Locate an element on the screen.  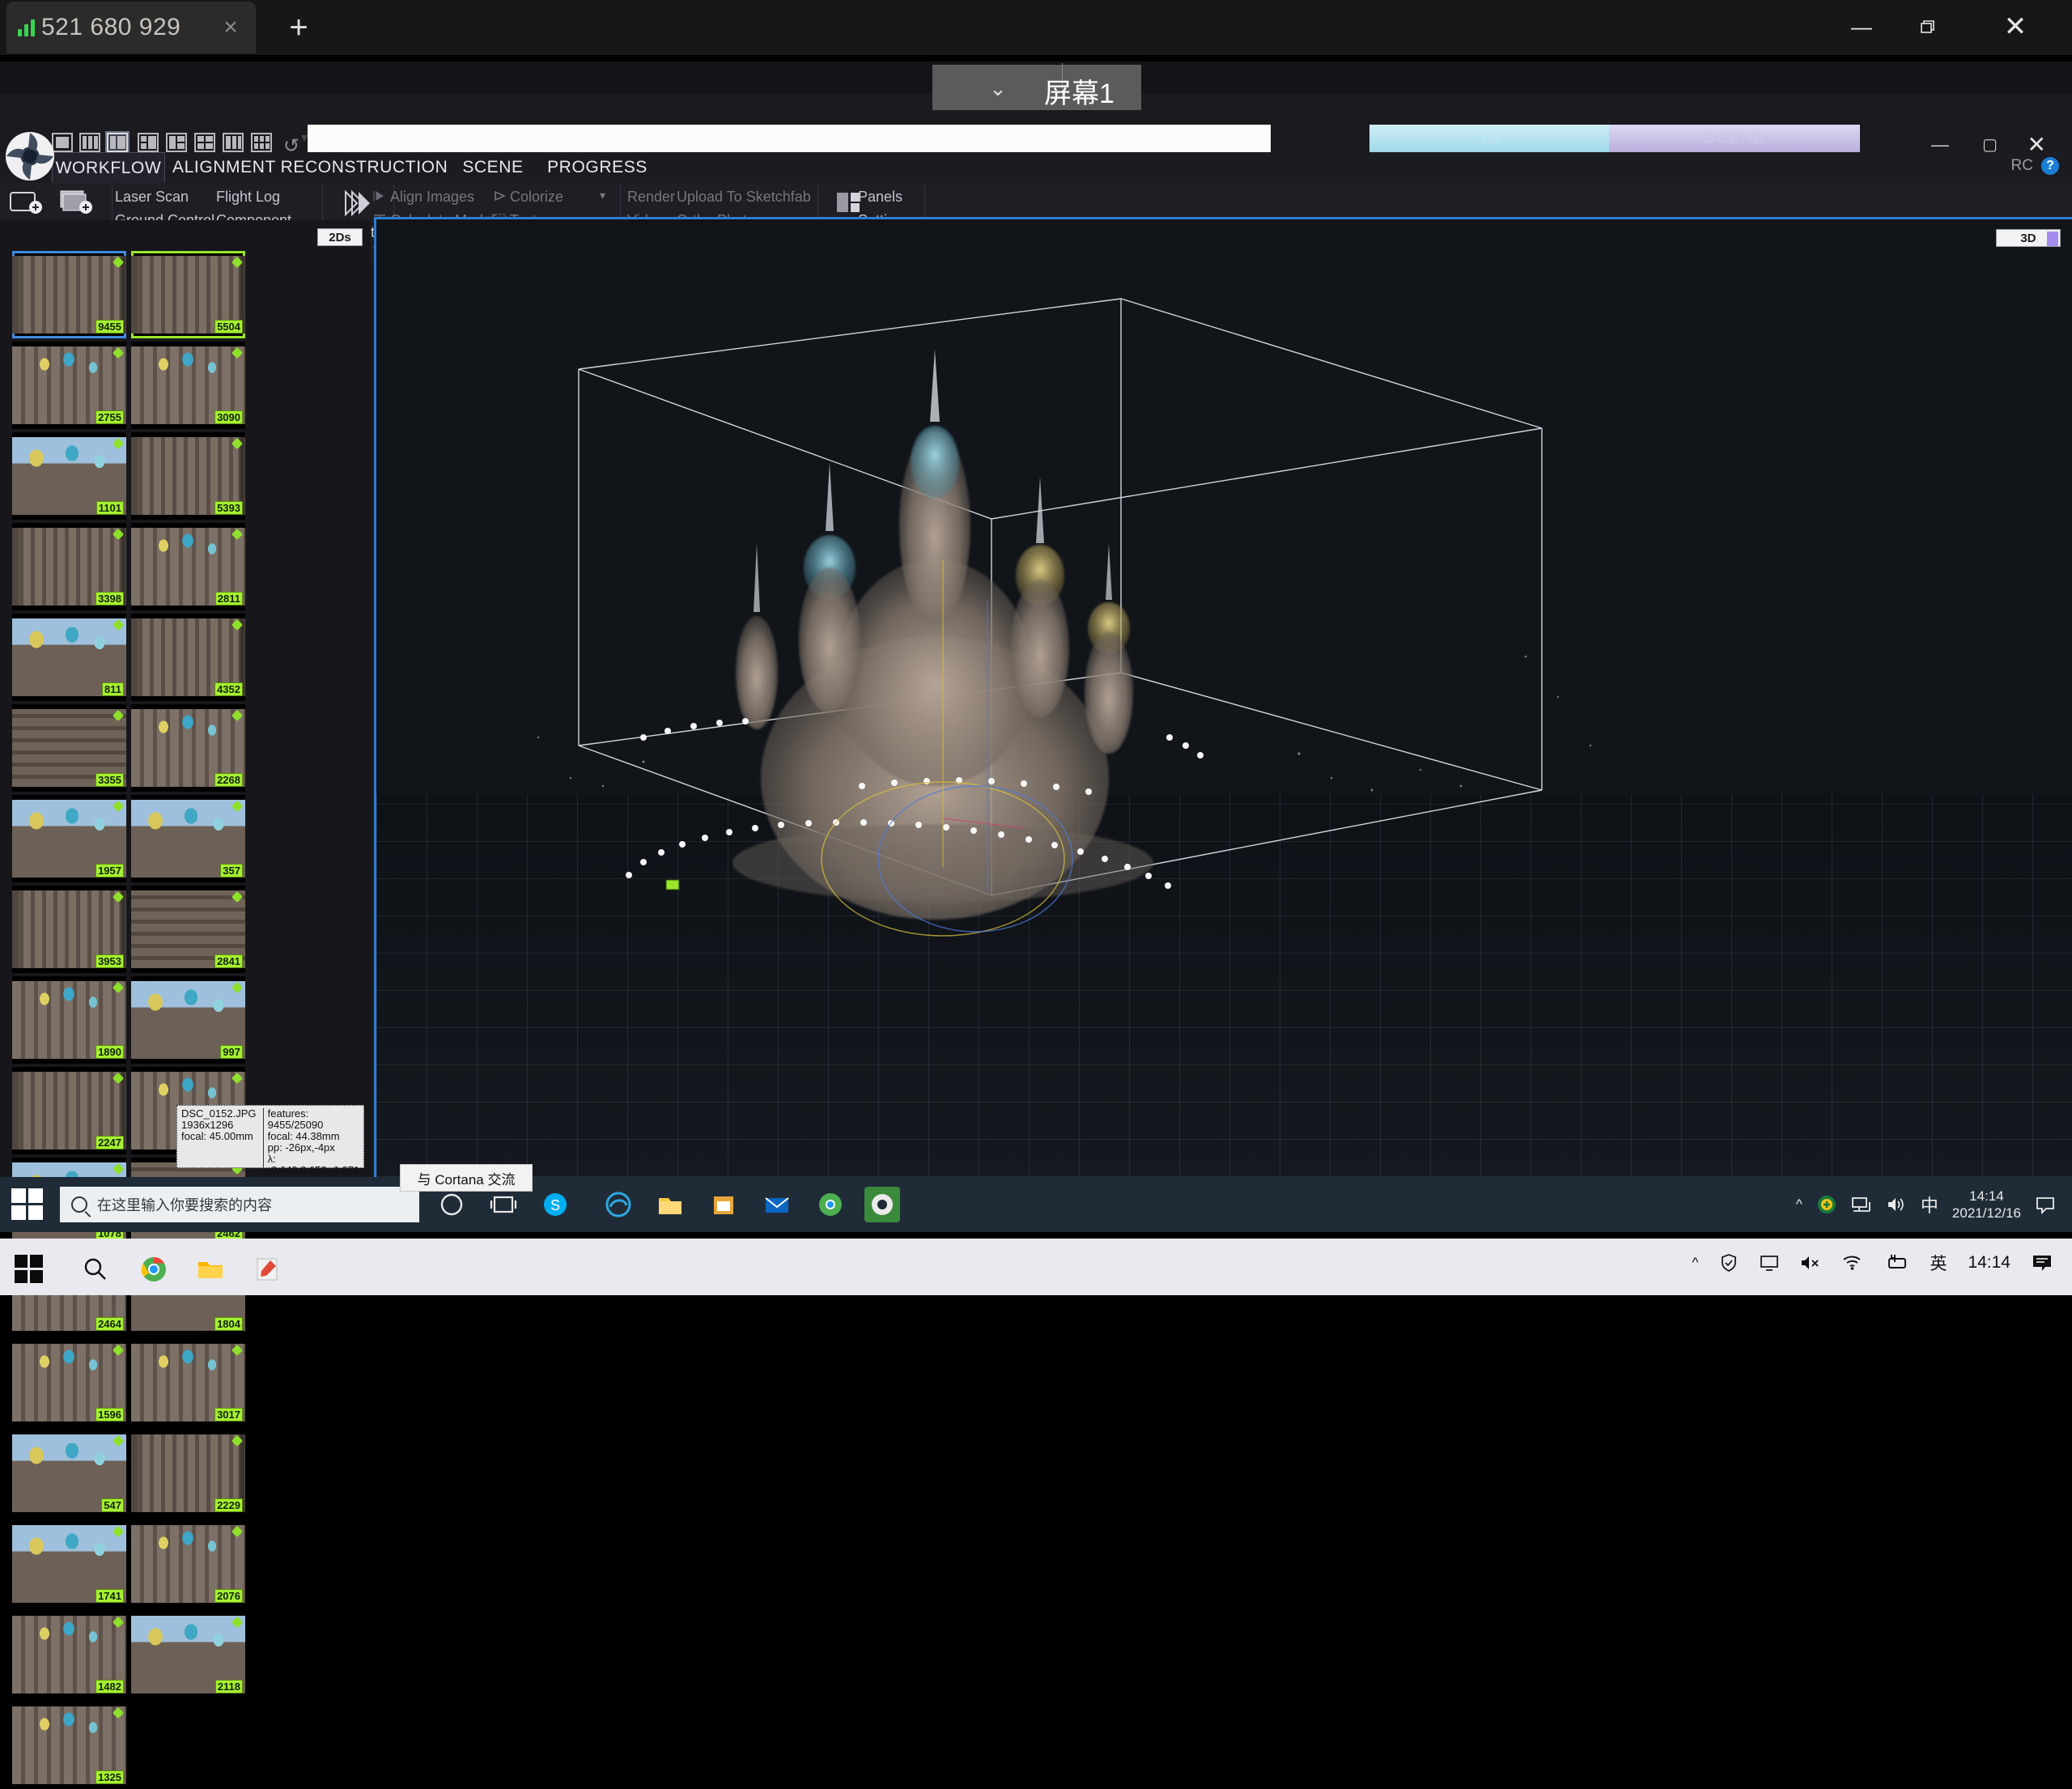
browser-maximize-button is located at coordinates (1926, 26).